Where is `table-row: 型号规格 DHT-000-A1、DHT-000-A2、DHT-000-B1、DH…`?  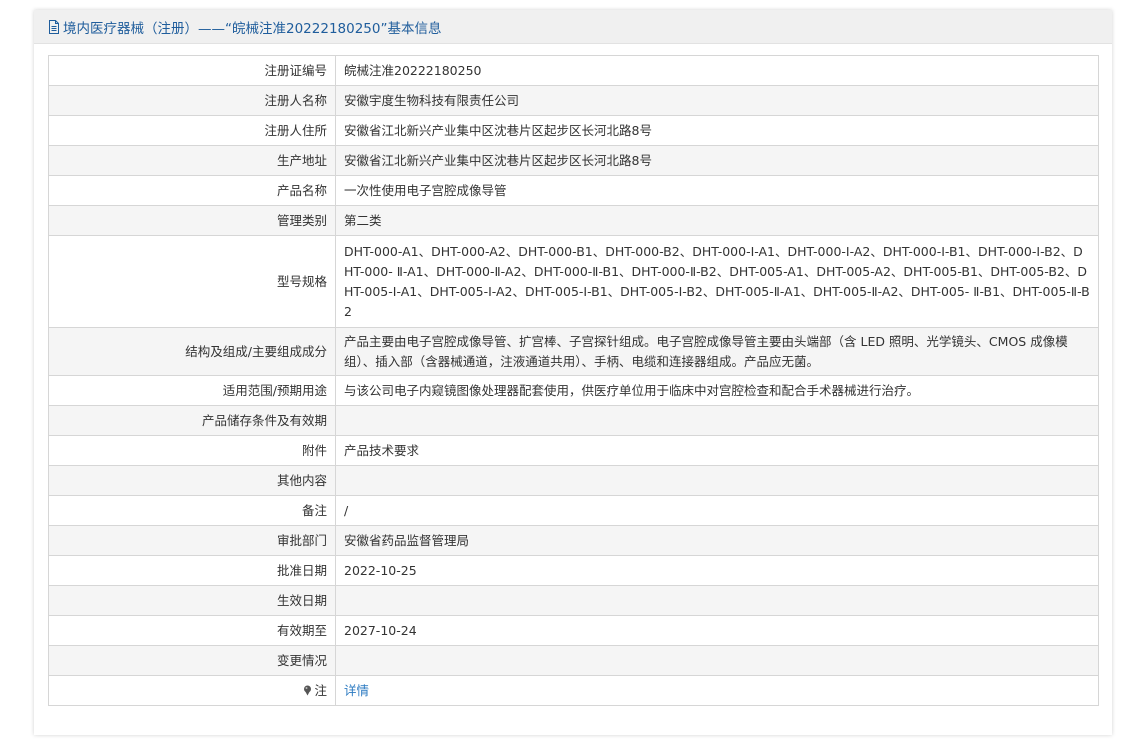
table-row: 型号规格 DHT-000-A1、DHT-000-A2、DHT-000-B1、DH… is located at coordinates (573, 281).